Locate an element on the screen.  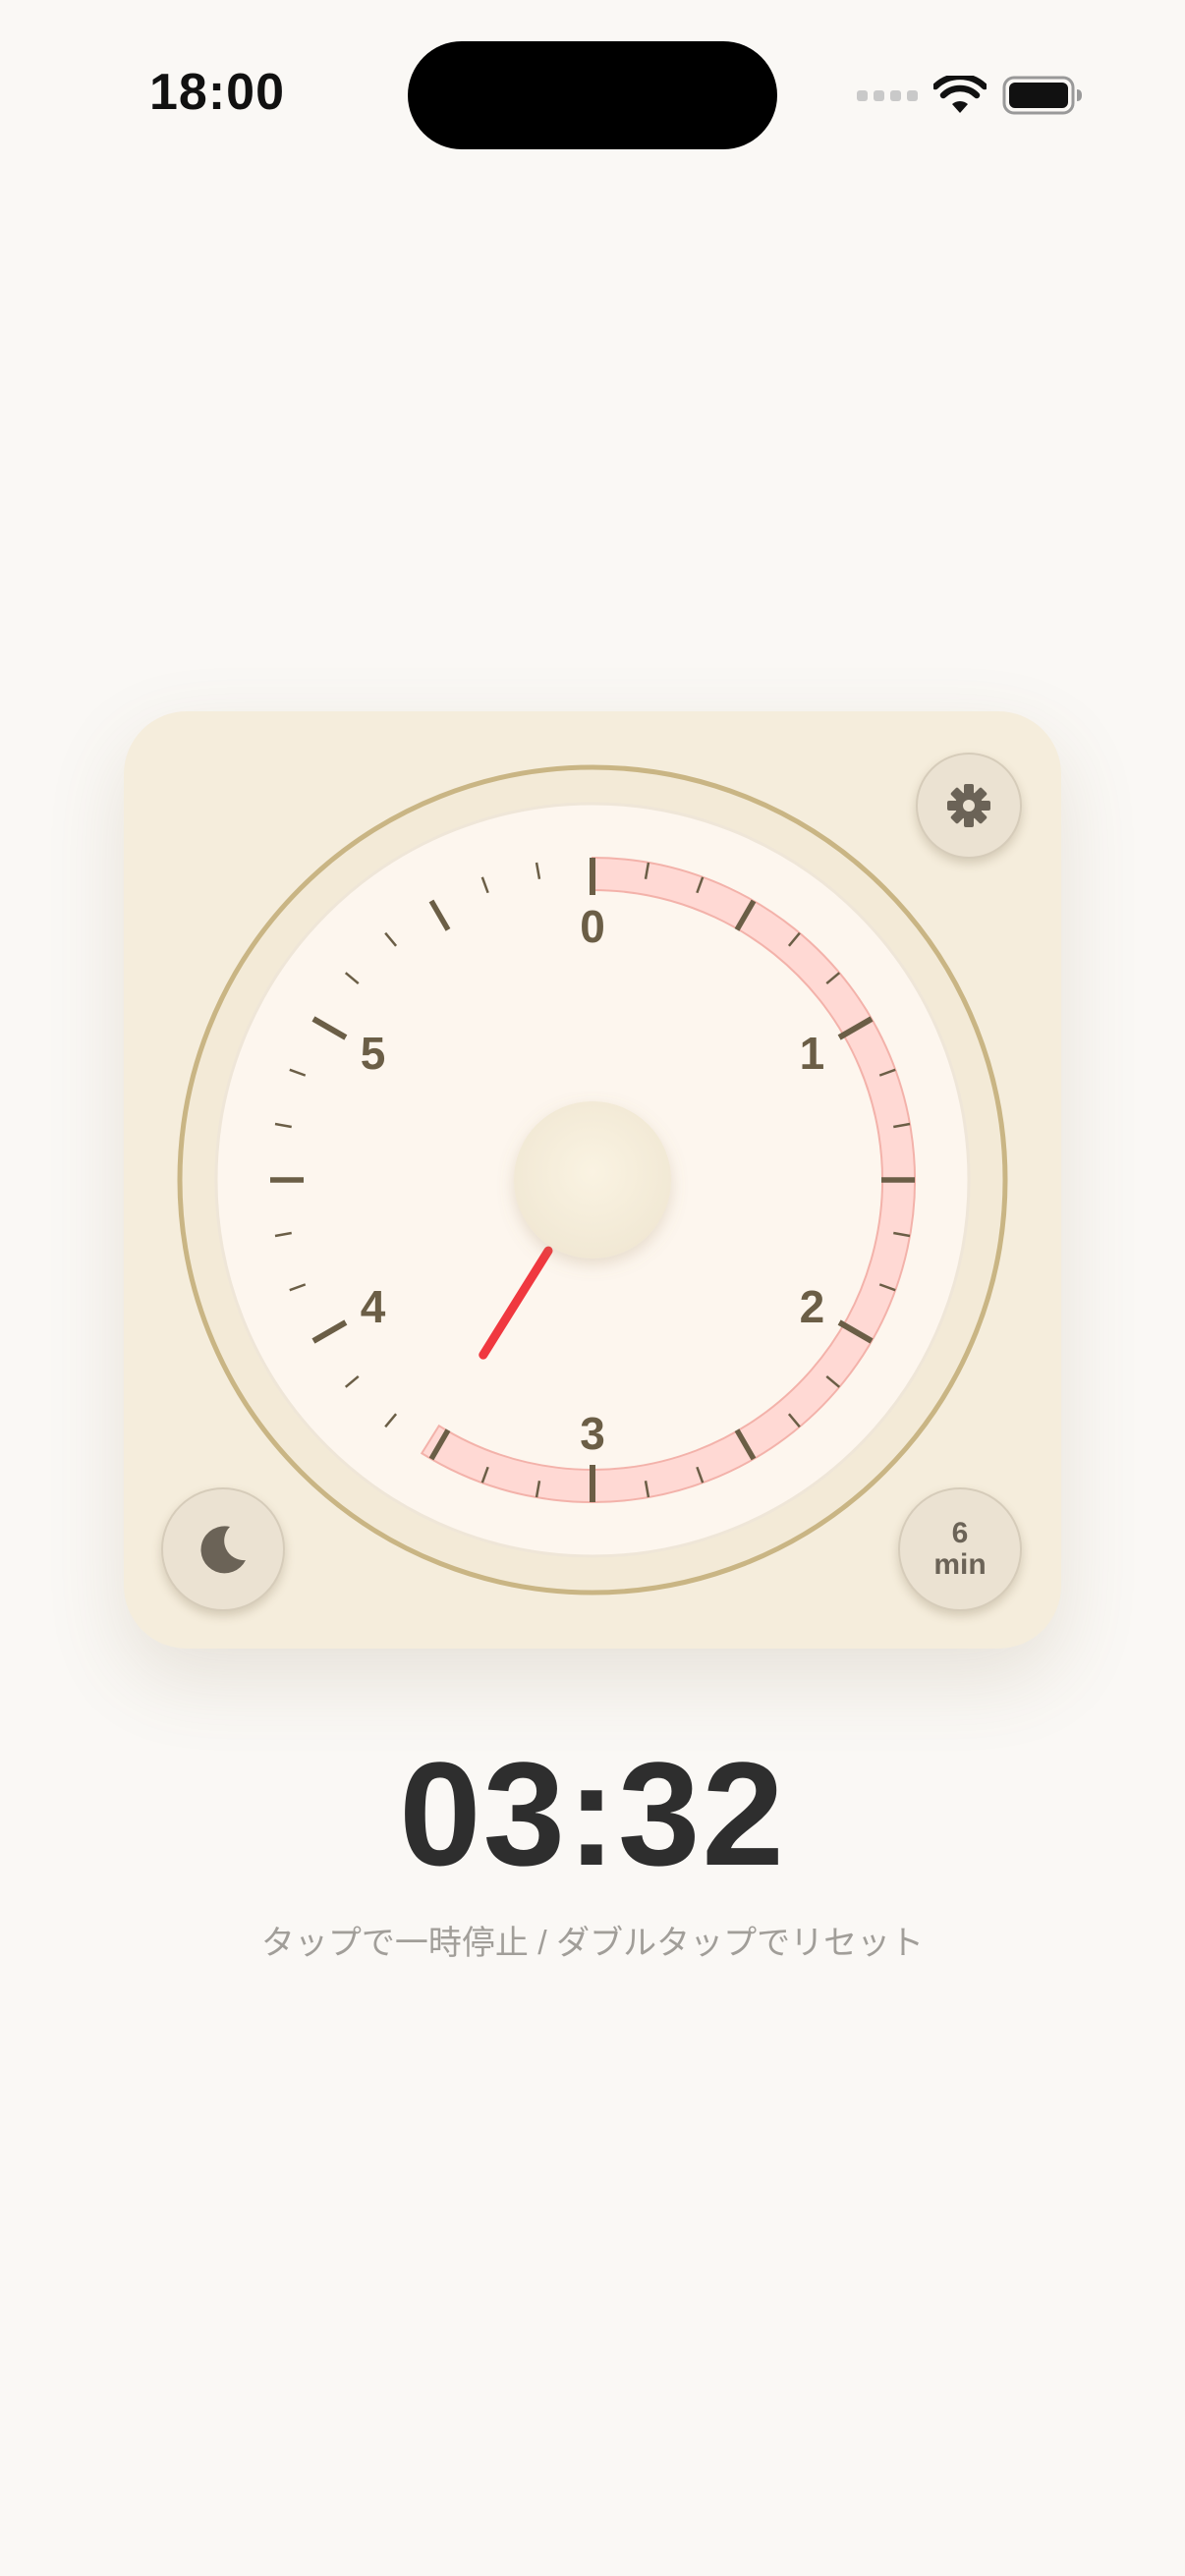
wifi-icon is located at coordinates (960, 94).